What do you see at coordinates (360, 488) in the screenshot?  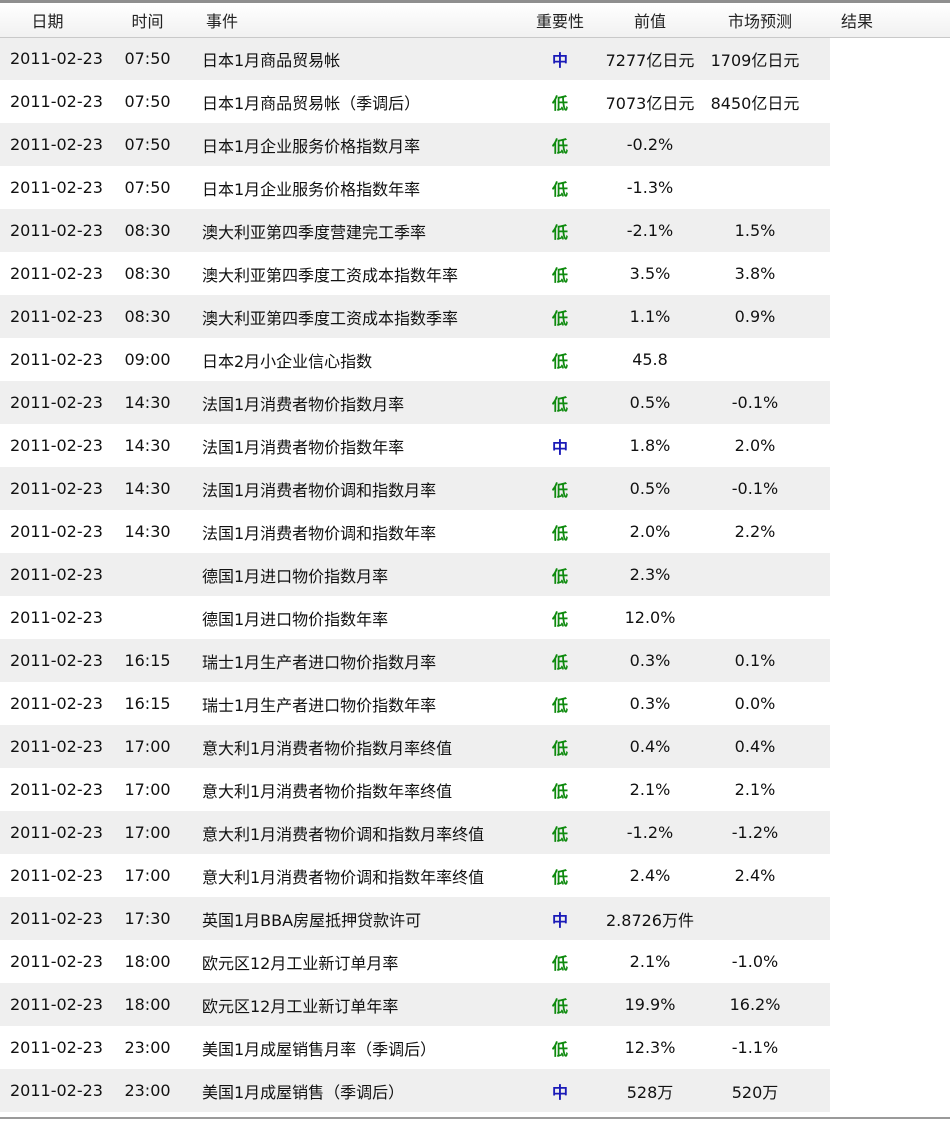 I see `cell-event: 法国1月消费者物价调和指数月率` at bounding box center [360, 488].